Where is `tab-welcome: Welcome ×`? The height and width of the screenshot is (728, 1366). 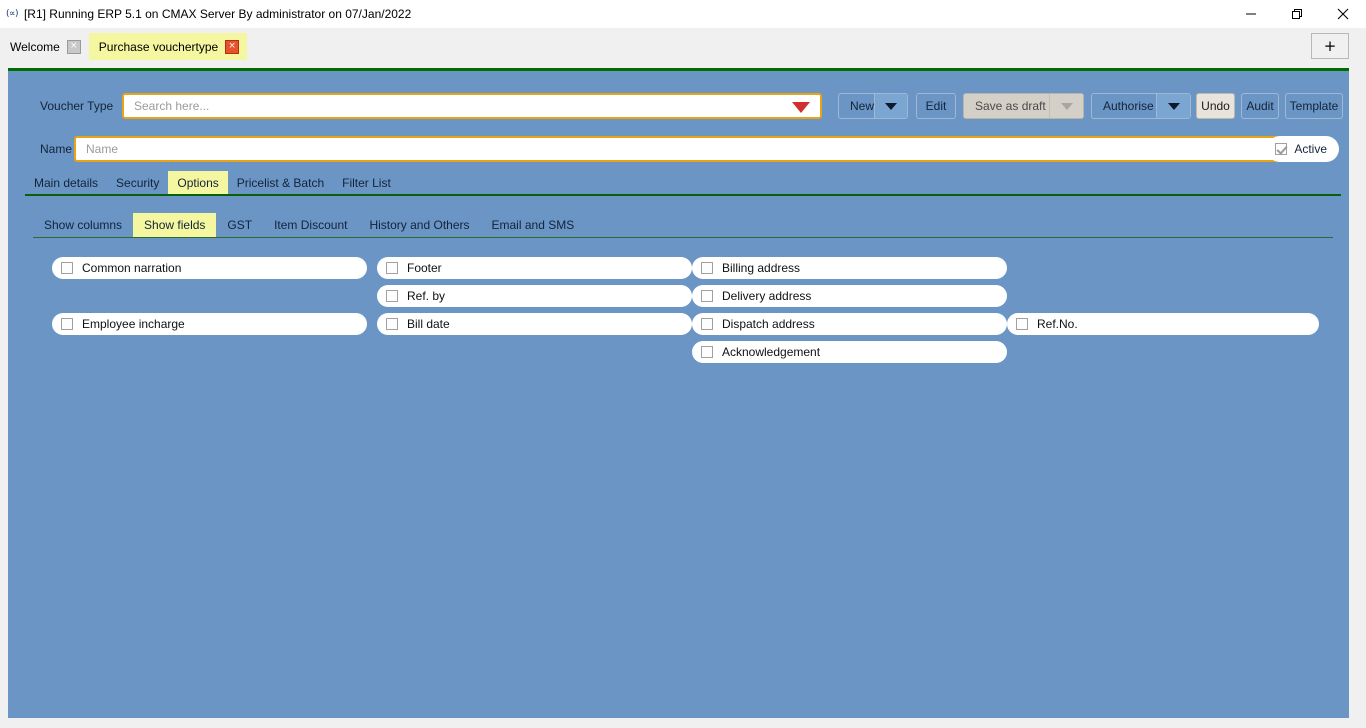 tab-welcome: Welcome × is located at coordinates (44, 46).